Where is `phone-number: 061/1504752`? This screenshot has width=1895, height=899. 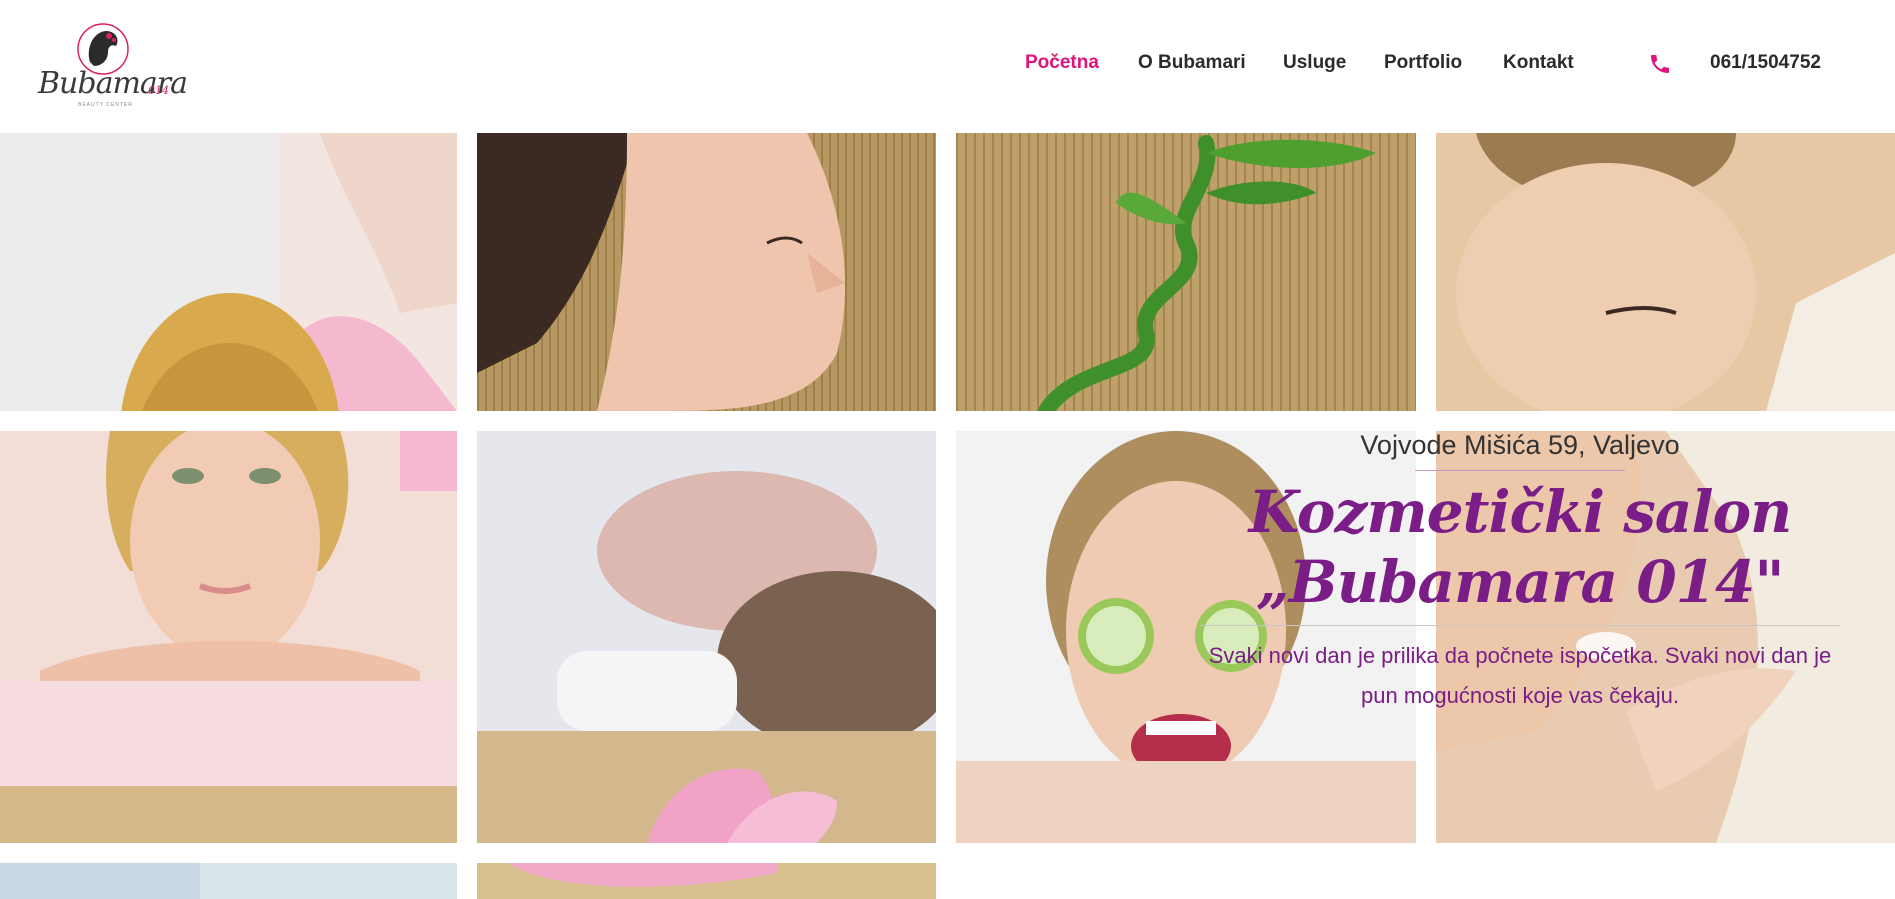
phone-number: 061/1504752 is located at coordinates (1765, 63).